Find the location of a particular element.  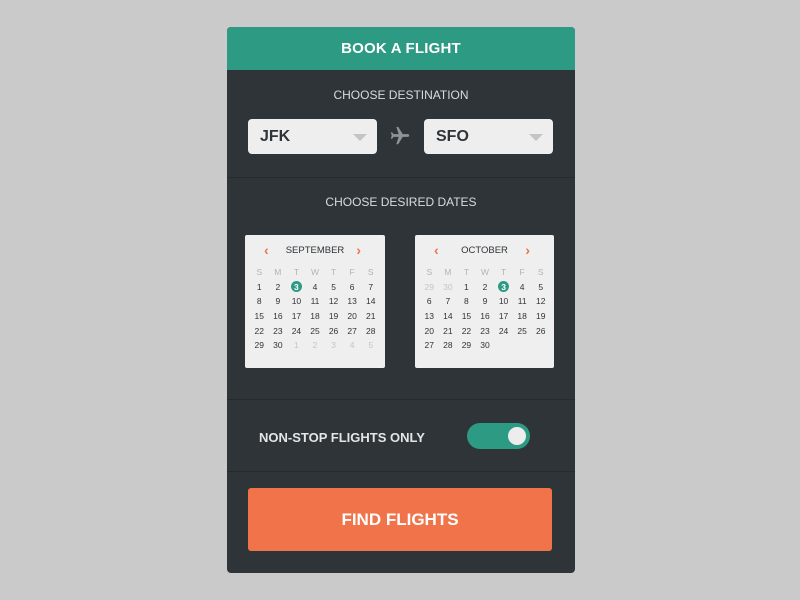

calendar-day: 3 is located at coordinates (333, 345).